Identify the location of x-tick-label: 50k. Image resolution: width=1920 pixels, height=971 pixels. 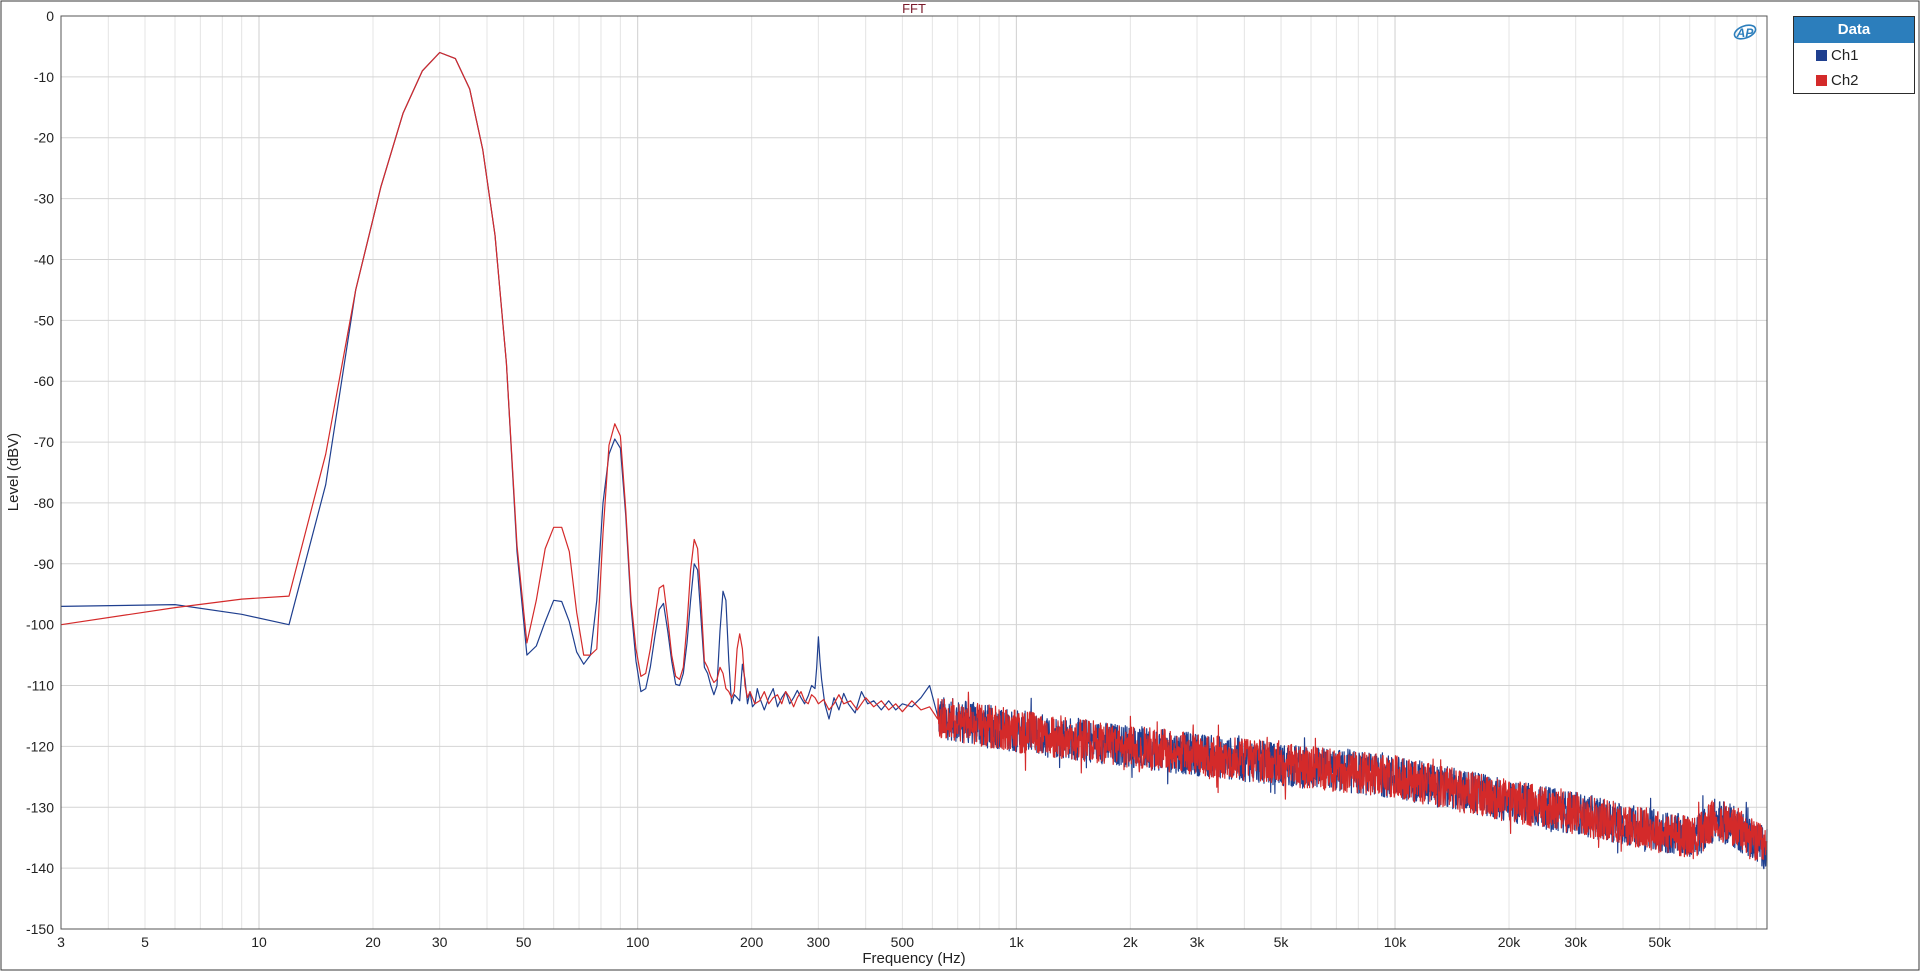
(1660, 942).